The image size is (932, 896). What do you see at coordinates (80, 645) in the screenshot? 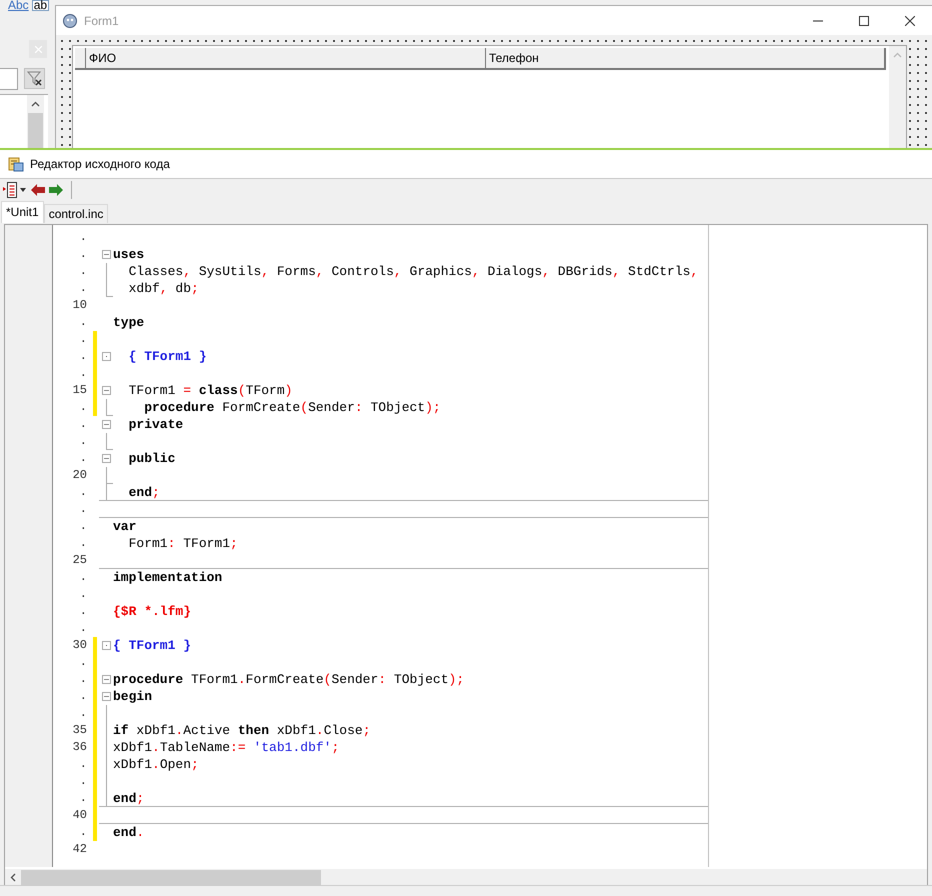
I see `line-number: 30` at bounding box center [80, 645].